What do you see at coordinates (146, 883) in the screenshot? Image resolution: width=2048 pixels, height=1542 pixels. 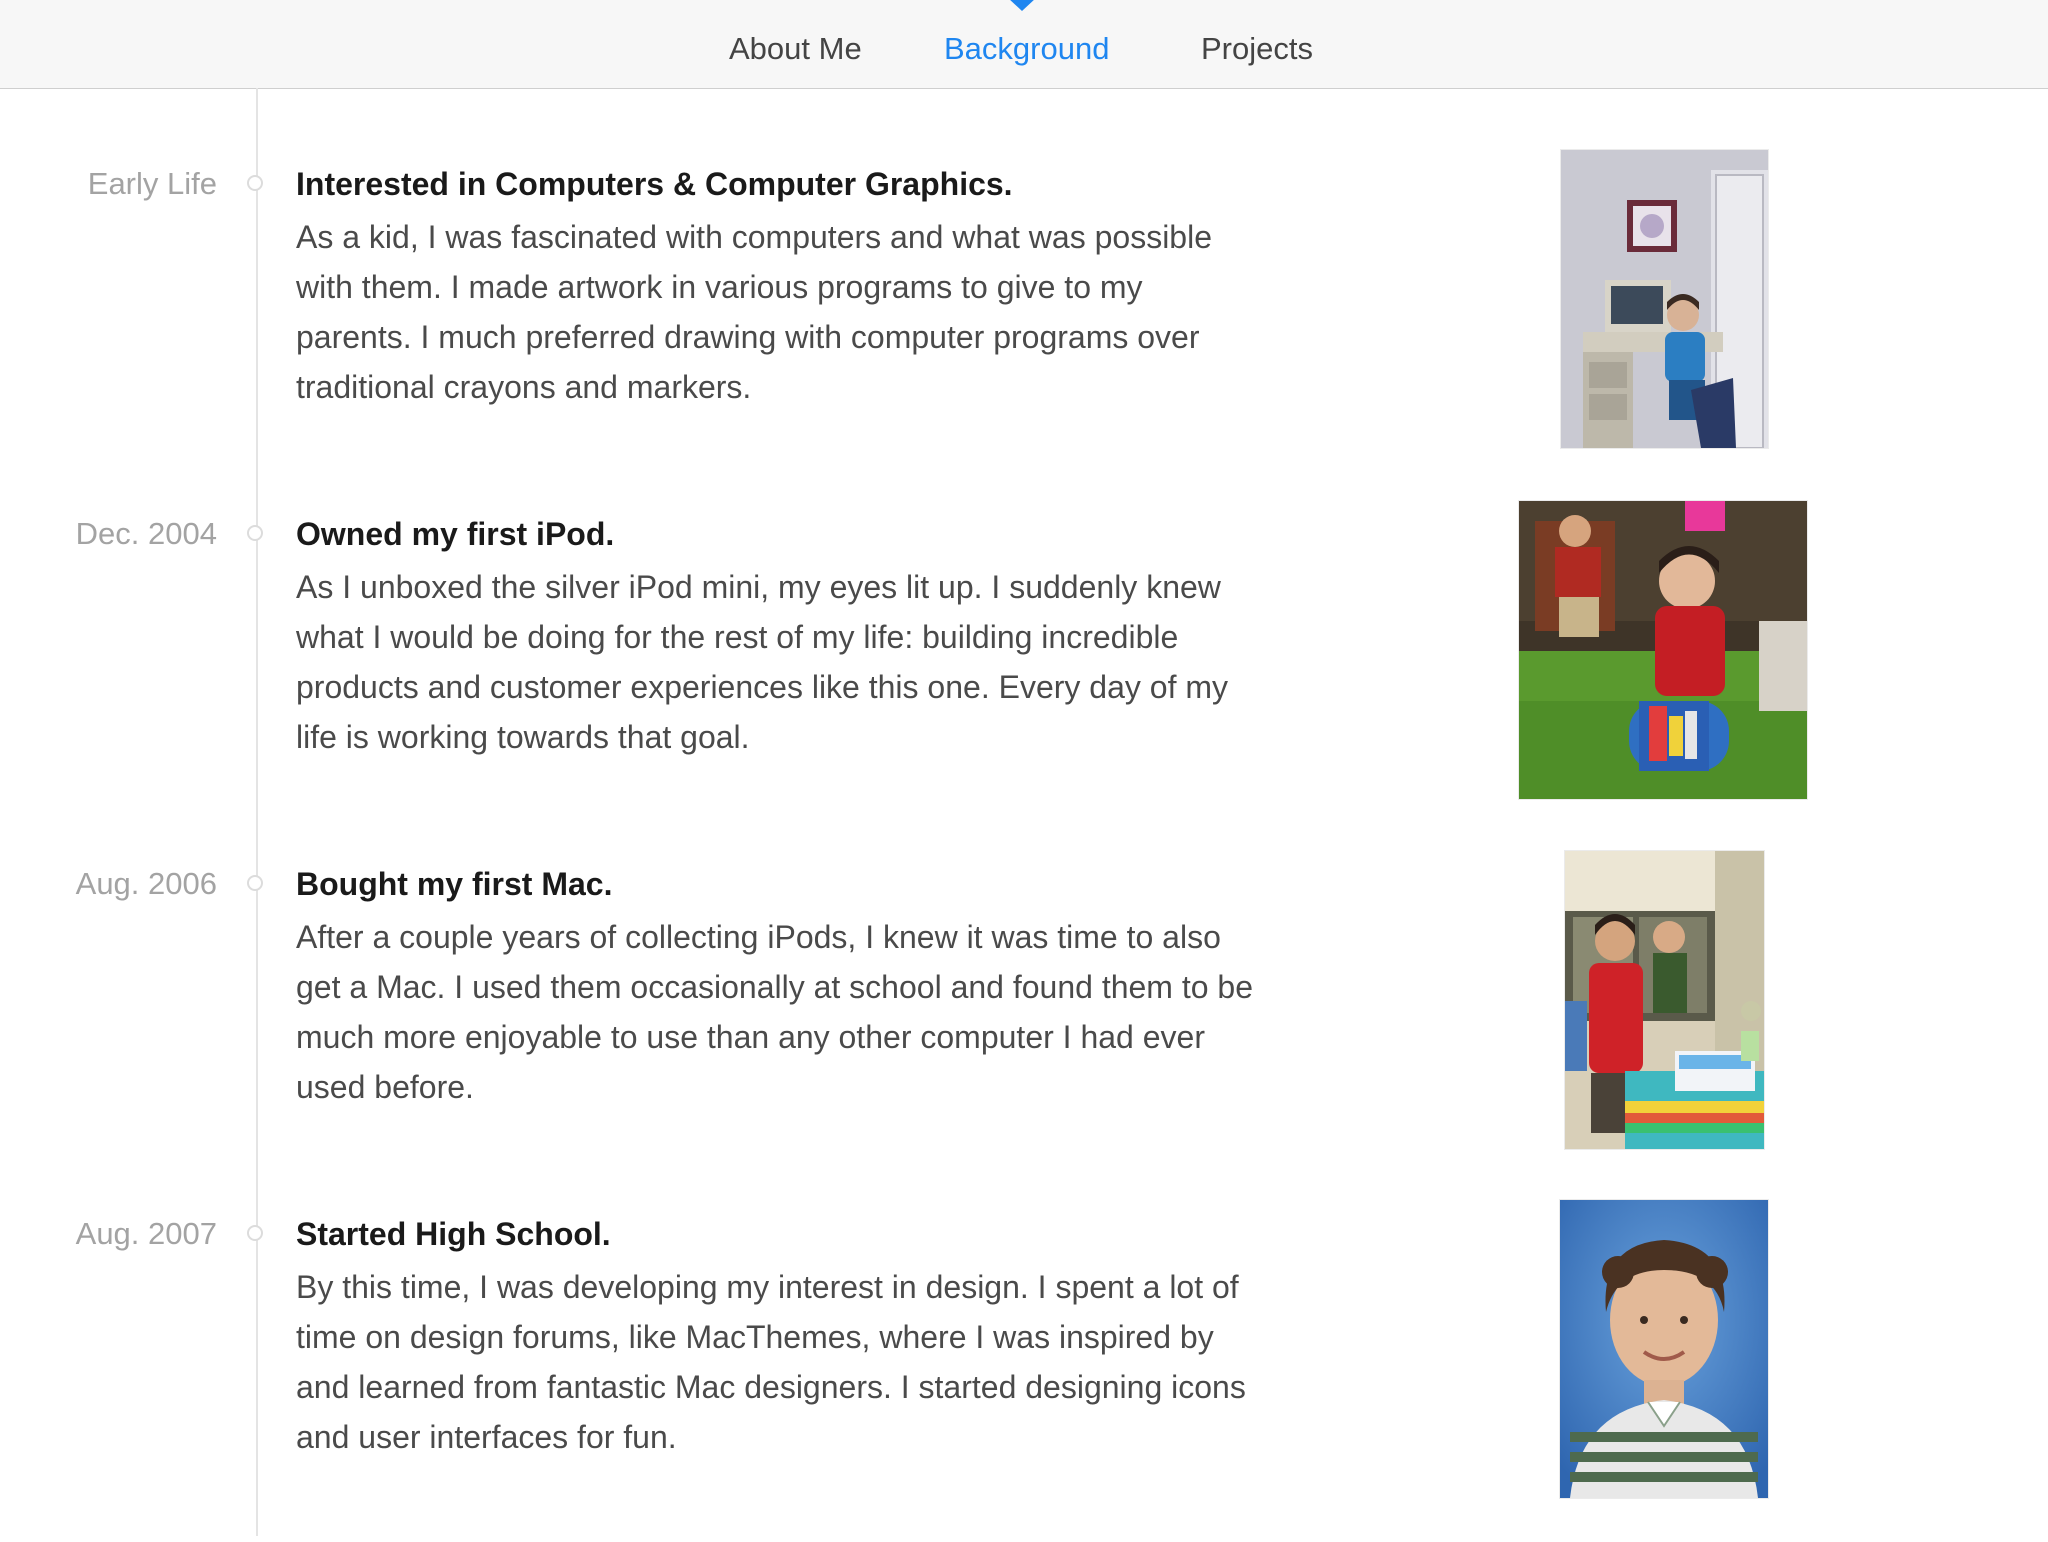 I see `entry-date: Aug. 2006` at bounding box center [146, 883].